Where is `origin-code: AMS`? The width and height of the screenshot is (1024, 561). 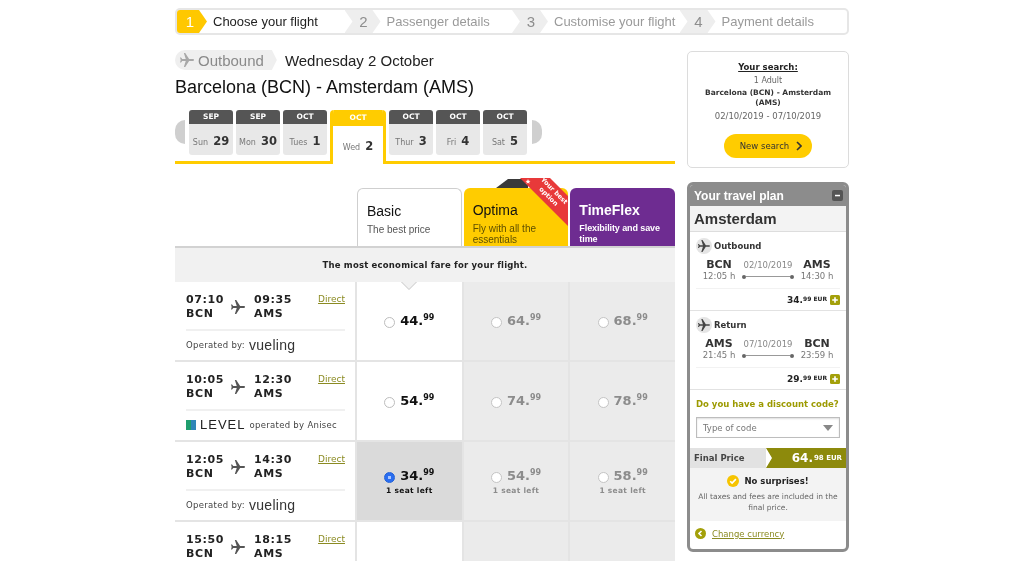
origin-code: AMS is located at coordinates (719, 343).